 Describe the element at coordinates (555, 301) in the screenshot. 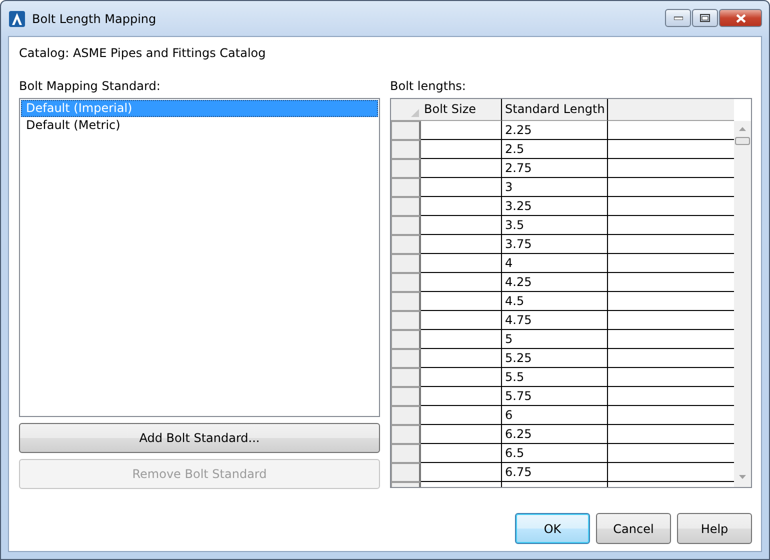

I see `table-cell: 4.5` at that location.